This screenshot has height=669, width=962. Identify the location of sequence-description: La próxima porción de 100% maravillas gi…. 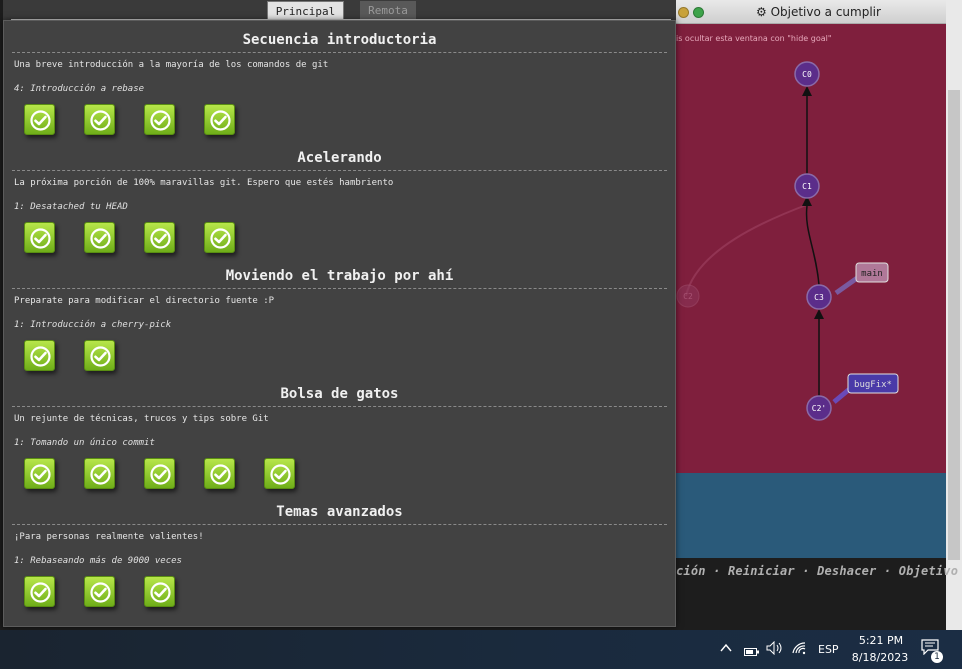
(204, 183).